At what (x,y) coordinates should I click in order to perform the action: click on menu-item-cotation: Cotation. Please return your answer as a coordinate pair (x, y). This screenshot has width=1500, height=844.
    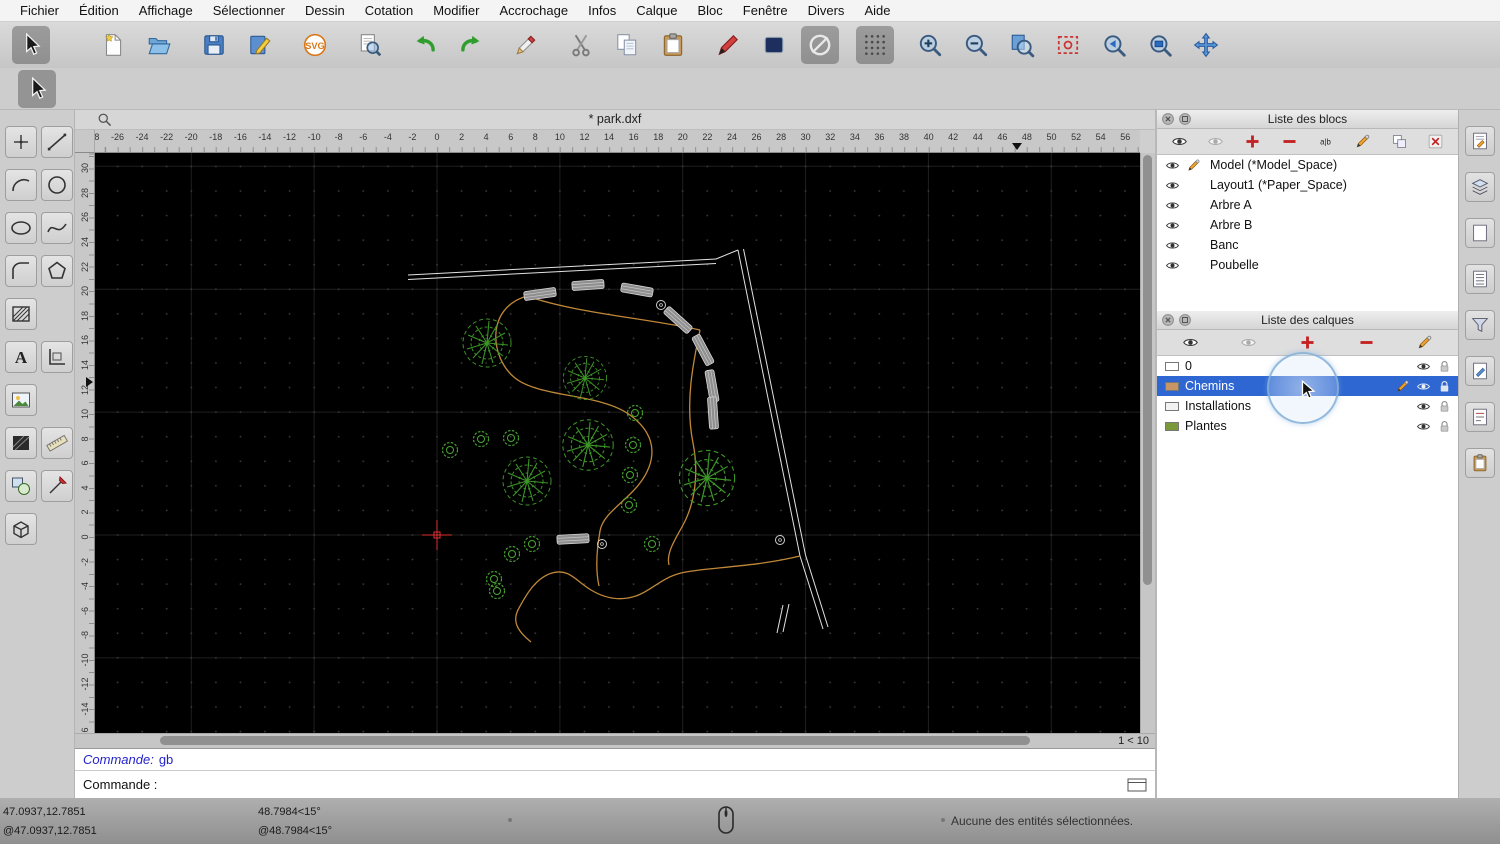
    Looking at the image, I should click on (389, 11).